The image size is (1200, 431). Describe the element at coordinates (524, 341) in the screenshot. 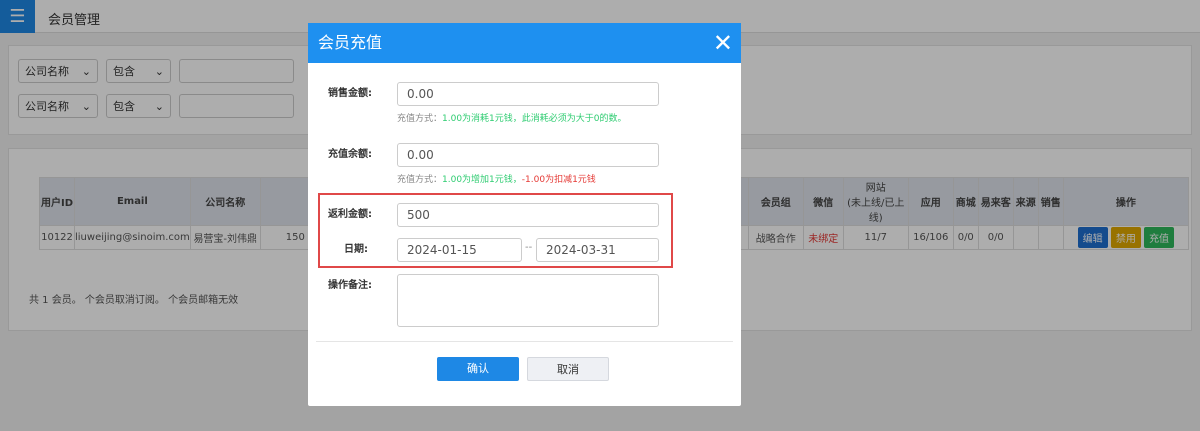

I see `divider` at that location.